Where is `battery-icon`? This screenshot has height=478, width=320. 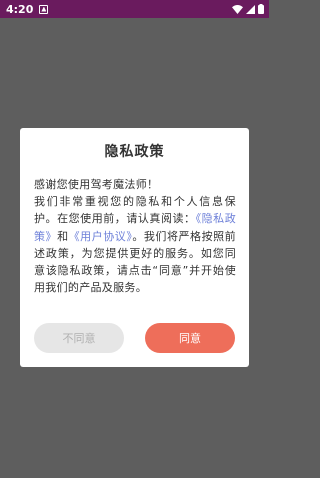
battery-icon is located at coordinates (261, 9).